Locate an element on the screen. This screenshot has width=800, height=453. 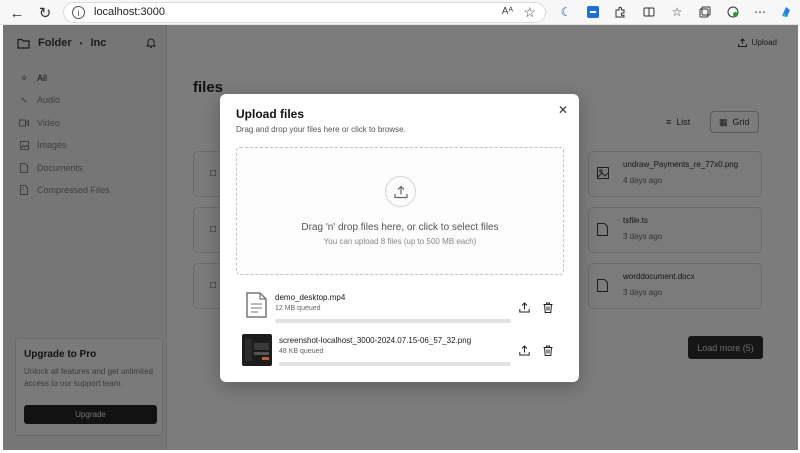
extension-moon-icon: ☾ is located at coordinates (566, 12).